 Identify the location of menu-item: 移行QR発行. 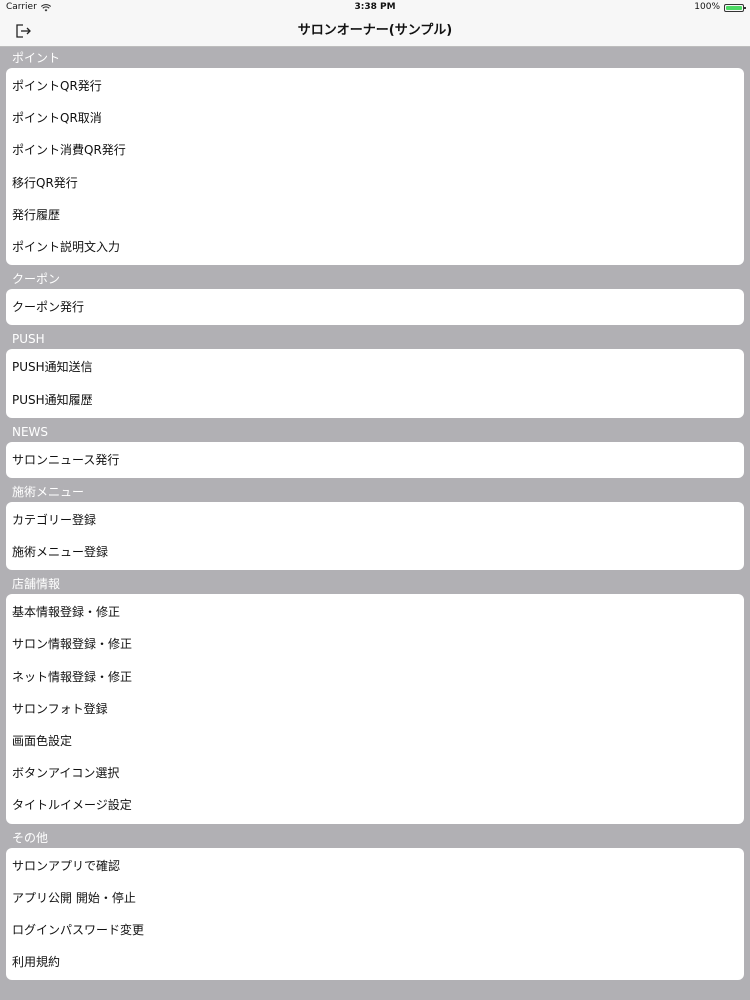
(375, 183).